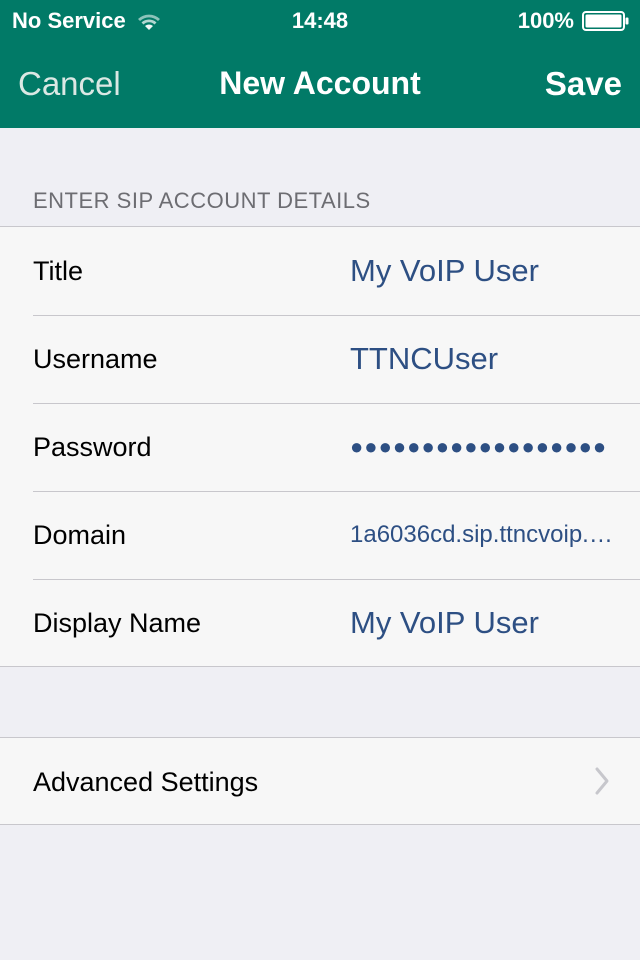  I want to click on section-header: ENTER SIP ACCOUNT DETAILS, so click(202, 200).